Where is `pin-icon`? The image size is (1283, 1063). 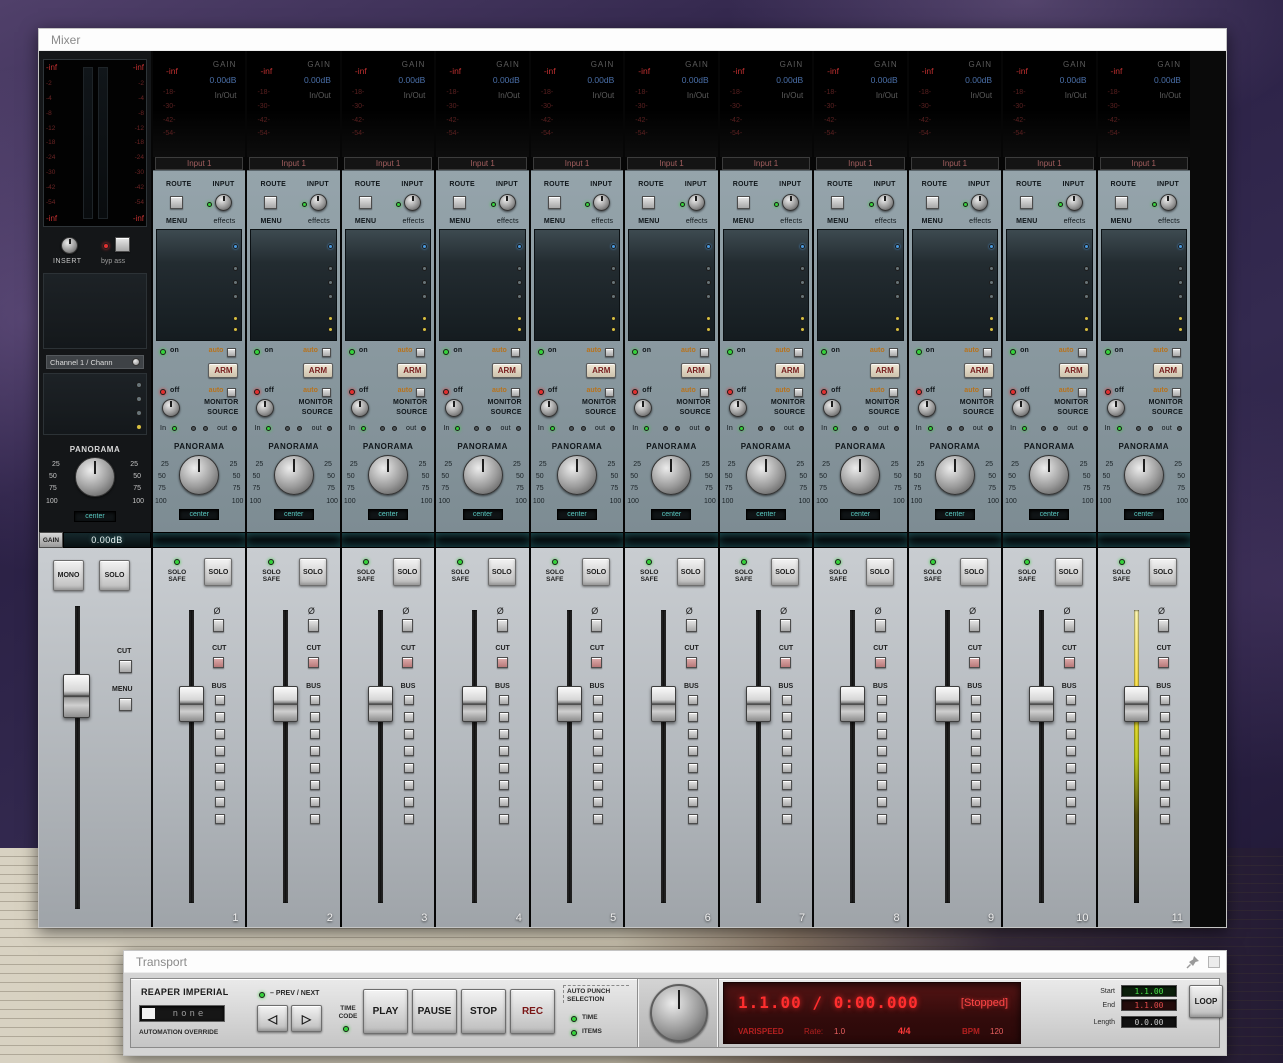 pin-icon is located at coordinates (1193, 962).